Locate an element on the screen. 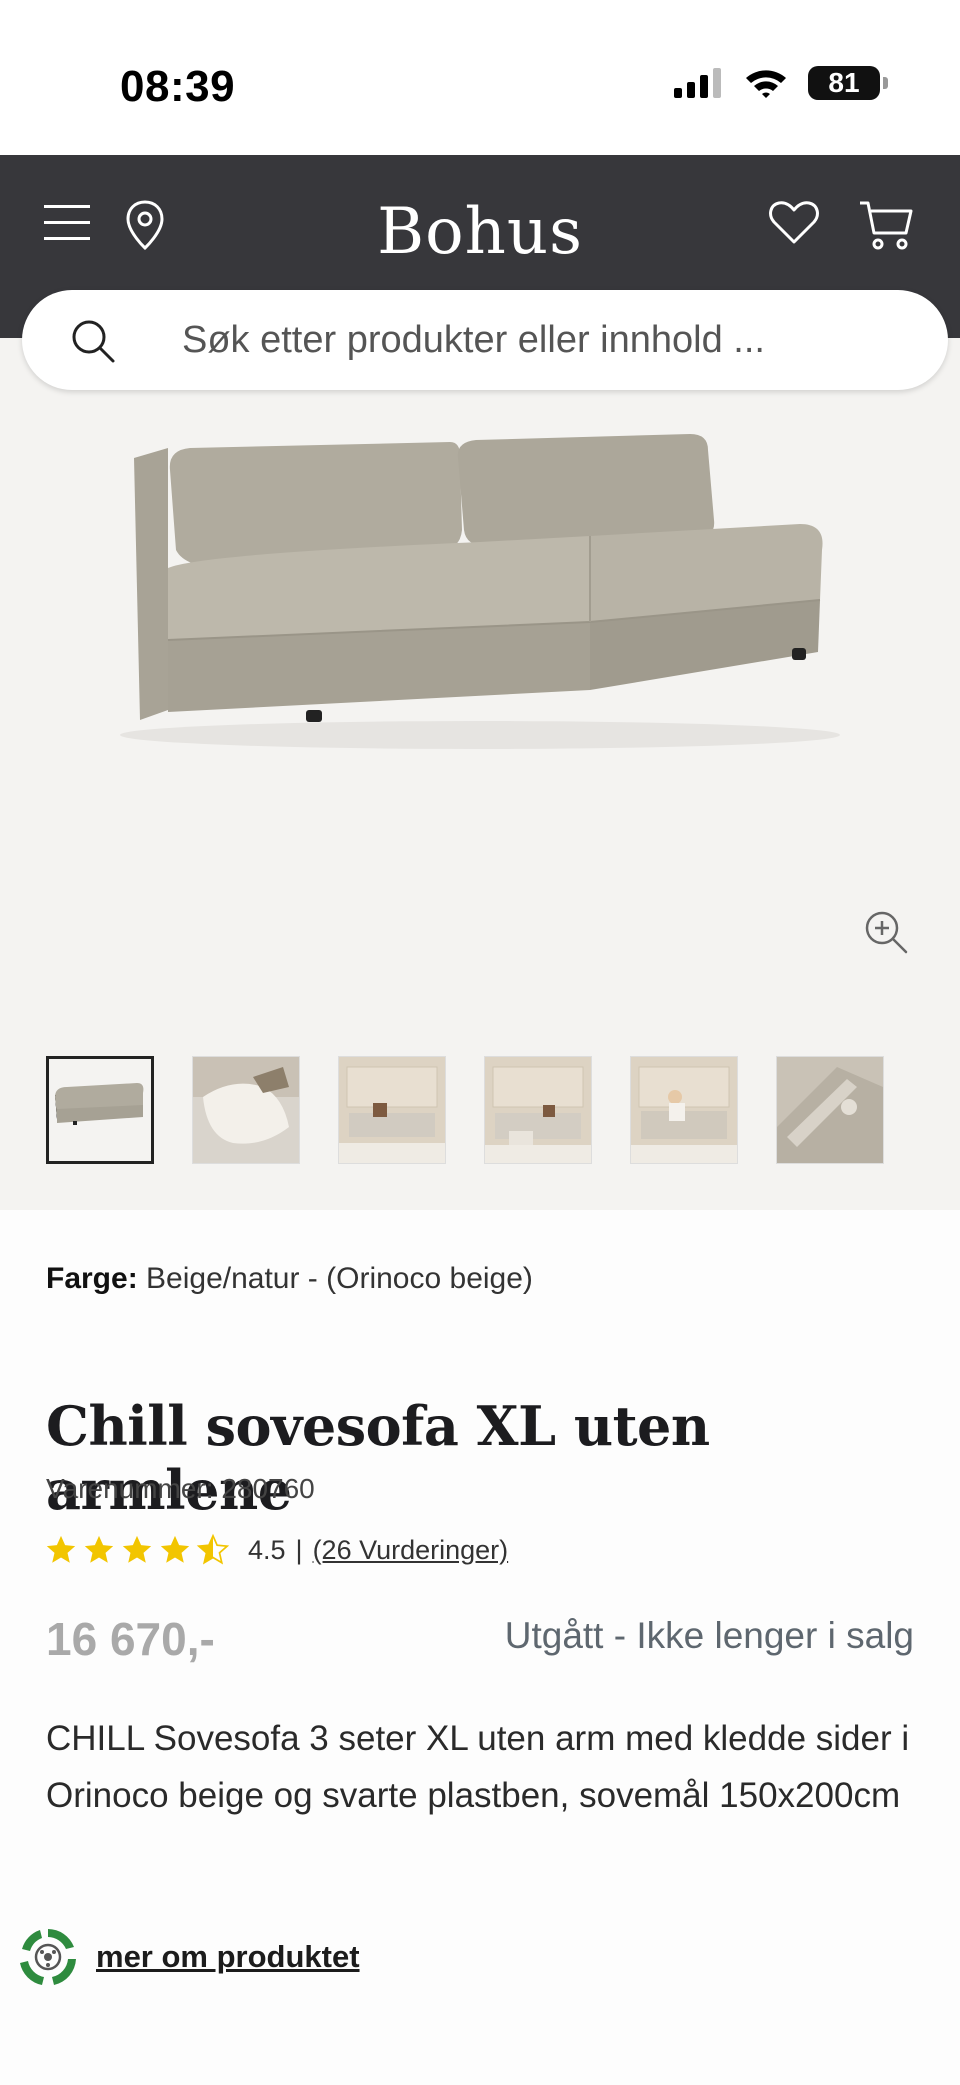 Image resolution: width=960 pixels, height=2085 pixels. battery-icon: 81 is located at coordinates (848, 83).